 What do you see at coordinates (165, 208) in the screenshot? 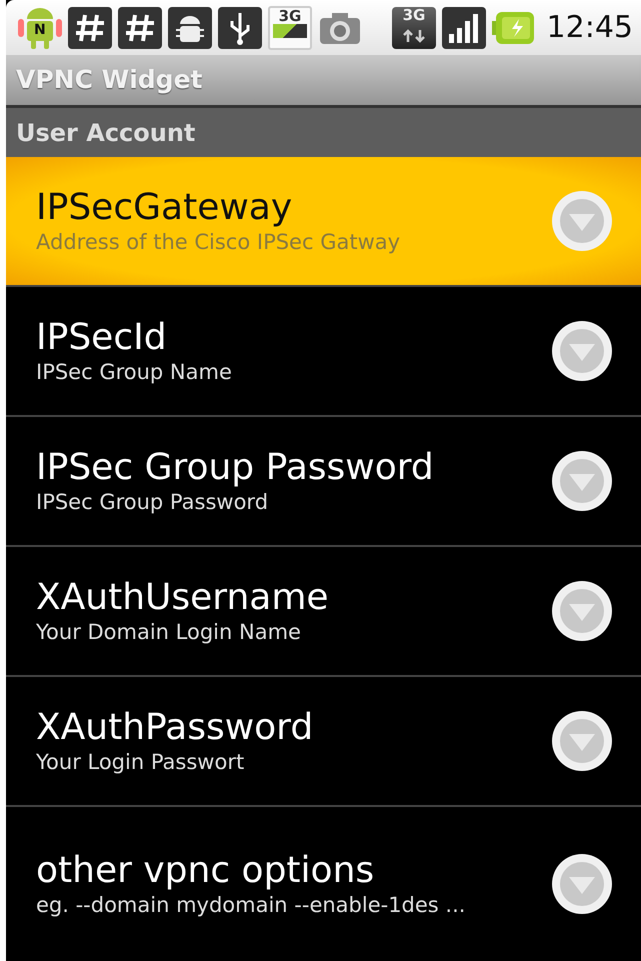
I see `preference-title: IPSecGateway` at bounding box center [165, 208].